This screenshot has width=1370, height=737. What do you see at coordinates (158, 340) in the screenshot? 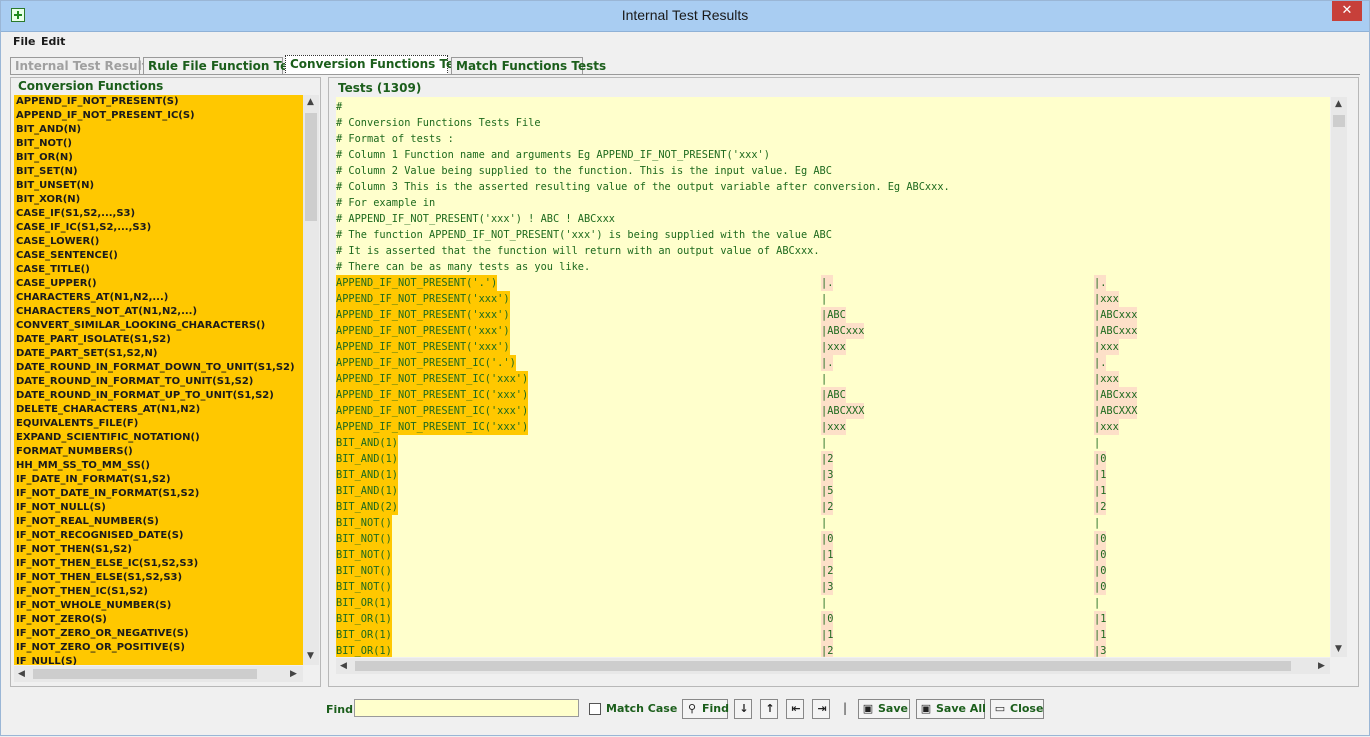
I see `function-list-item: DATE_PART_ISOLATE(S1,S2)` at bounding box center [158, 340].